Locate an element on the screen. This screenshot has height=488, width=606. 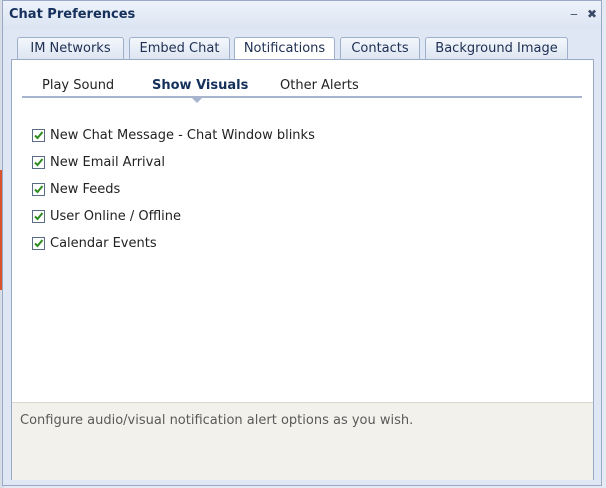
option-label: User Online / Offline is located at coordinates (115, 216).